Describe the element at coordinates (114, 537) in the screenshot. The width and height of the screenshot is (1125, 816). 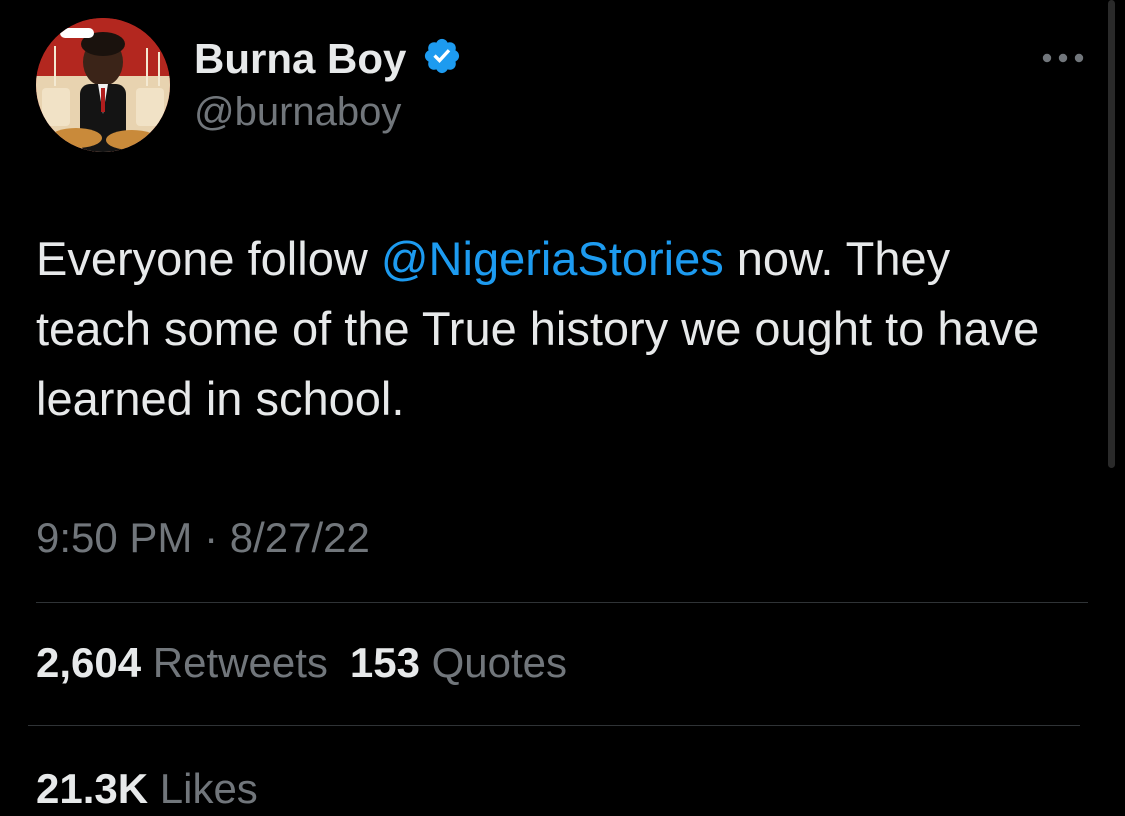
I see `tweet-time: 9:50 PM` at that location.